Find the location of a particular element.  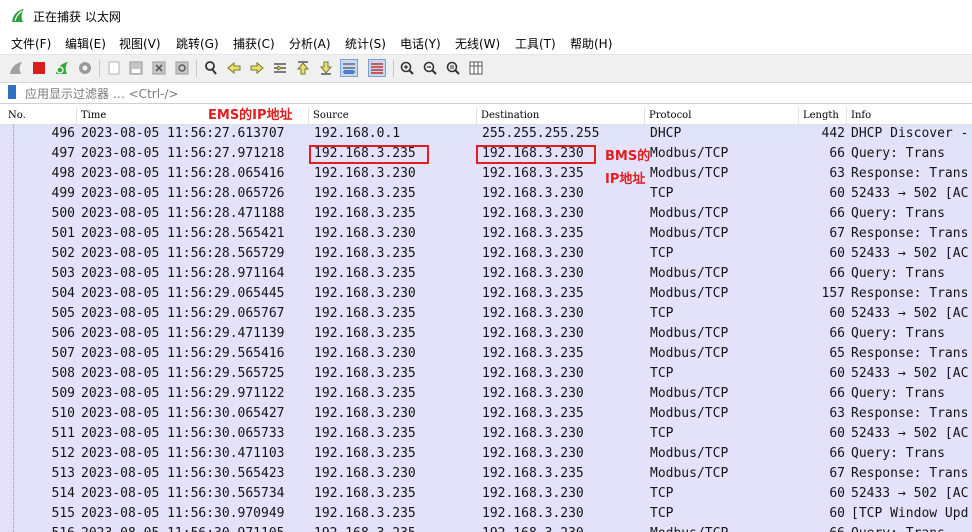

menu-go: 跳转(G) is located at coordinates (197, 43).